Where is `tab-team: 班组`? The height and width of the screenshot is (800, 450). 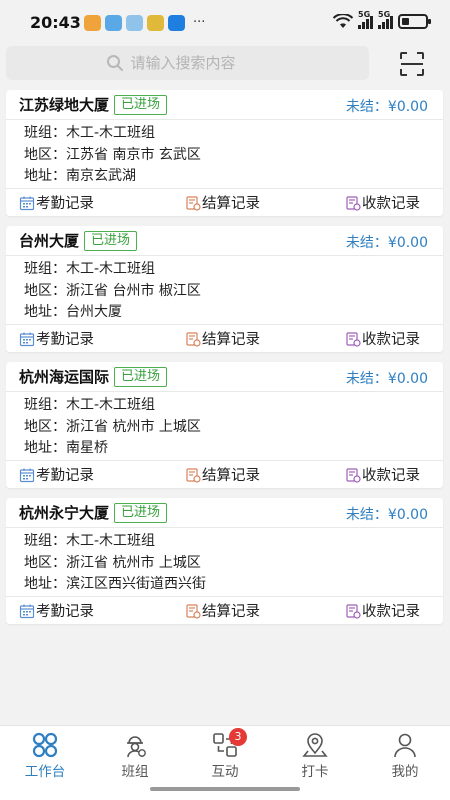 tab-team: 班组 is located at coordinates (135, 755).